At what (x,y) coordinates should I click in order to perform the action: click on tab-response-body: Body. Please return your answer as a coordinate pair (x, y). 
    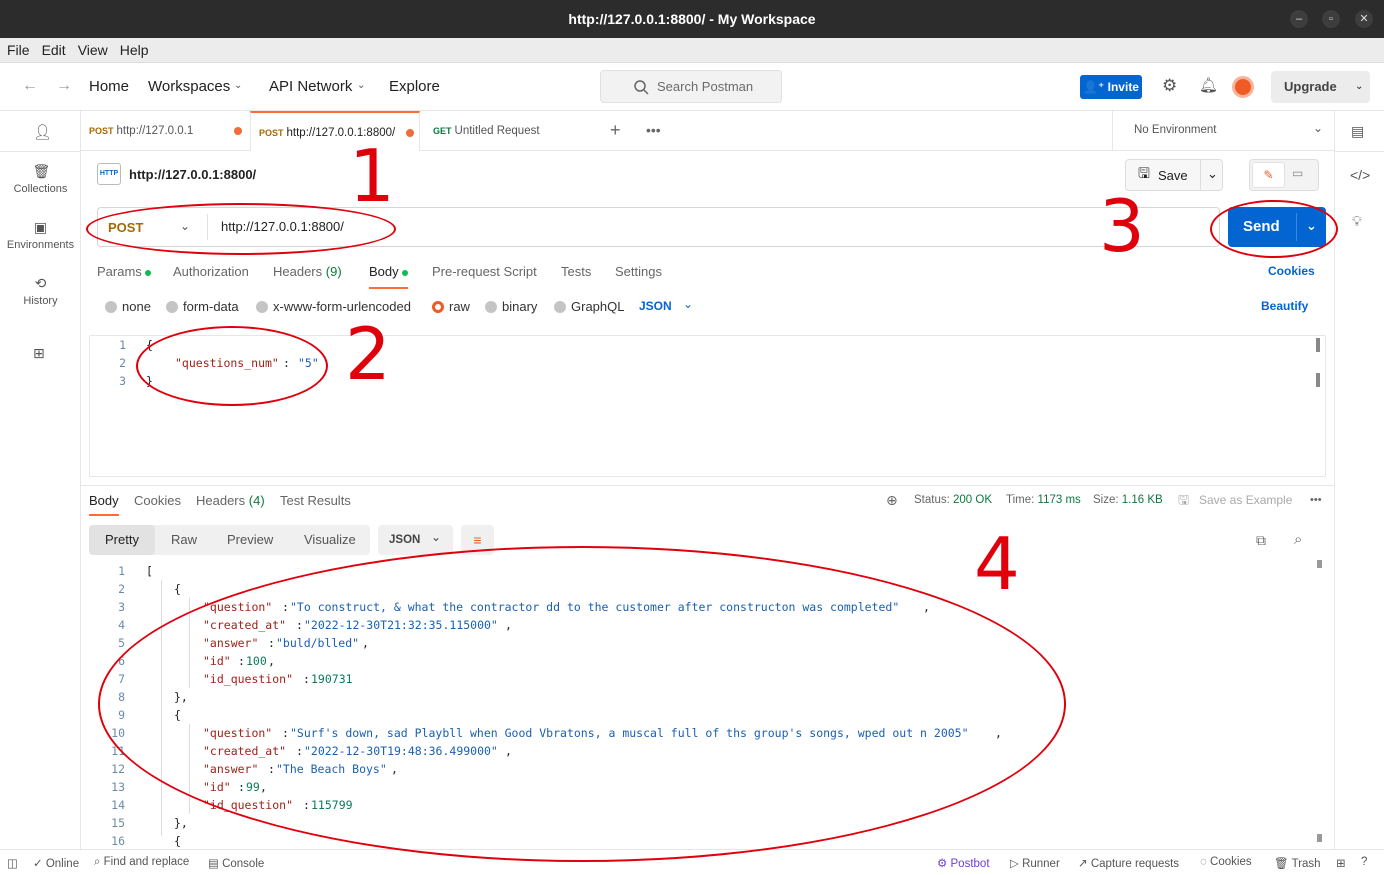
    Looking at the image, I should click on (104, 504).